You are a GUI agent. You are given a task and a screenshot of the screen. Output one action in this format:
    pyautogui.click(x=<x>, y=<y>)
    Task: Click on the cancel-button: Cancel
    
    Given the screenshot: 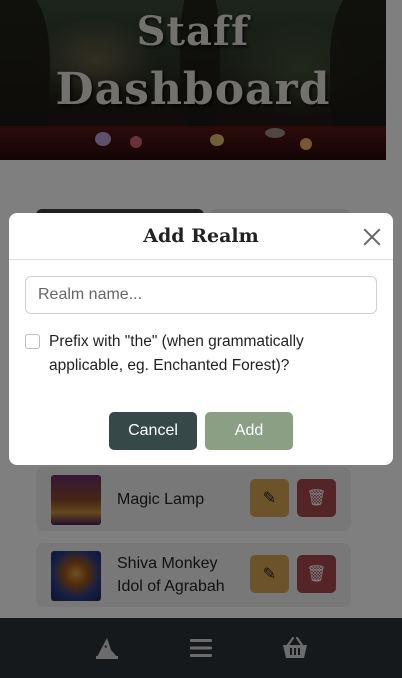 What is the action you would take?
    pyautogui.click(x=153, y=431)
    